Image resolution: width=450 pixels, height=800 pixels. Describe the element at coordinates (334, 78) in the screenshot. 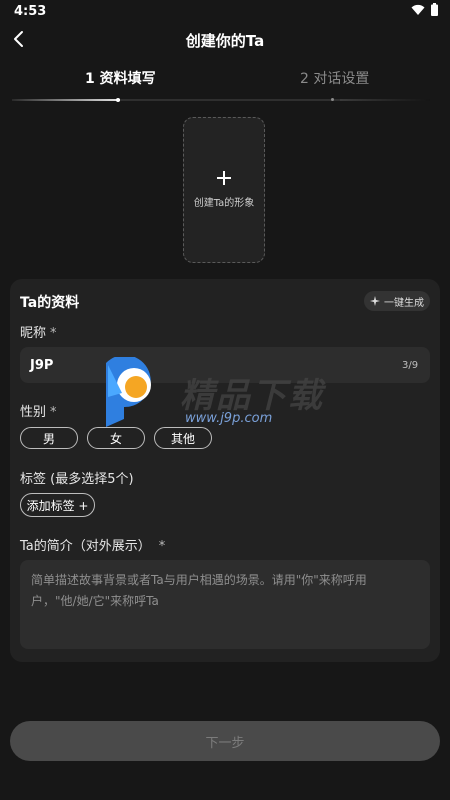

I see `tab-step-chat-settings: 2 对话设置` at that location.